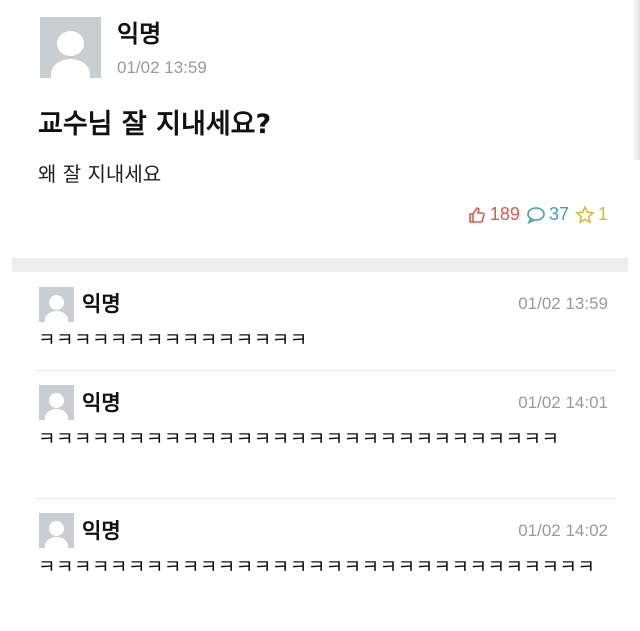 The image size is (640, 631). What do you see at coordinates (477, 215) in the screenshot?
I see `thumbs-up-icon` at bounding box center [477, 215].